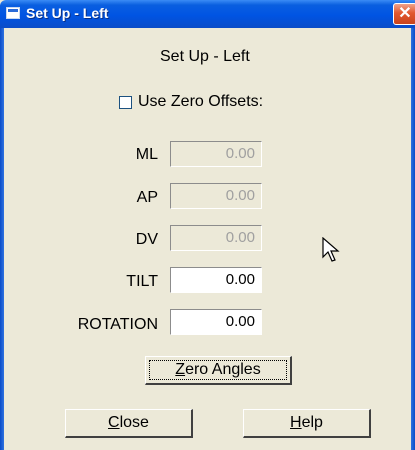 Image resolution: width=415 pixels, height=450 pixels. What do you see at coordinates (67, 13) in the screenshot?
I see `window-title: Set Up - Left` at bounding box center [67, 13].